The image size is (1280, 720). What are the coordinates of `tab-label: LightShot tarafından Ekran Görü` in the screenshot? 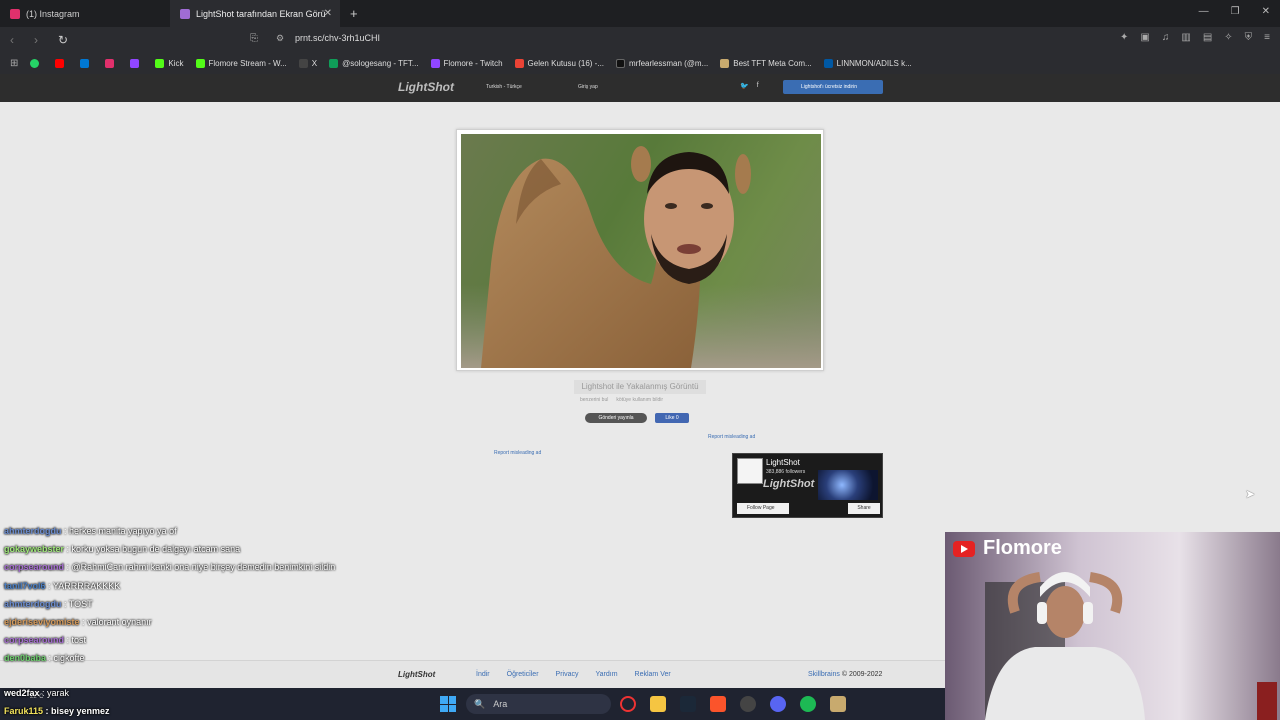 It's located at (261, 13).